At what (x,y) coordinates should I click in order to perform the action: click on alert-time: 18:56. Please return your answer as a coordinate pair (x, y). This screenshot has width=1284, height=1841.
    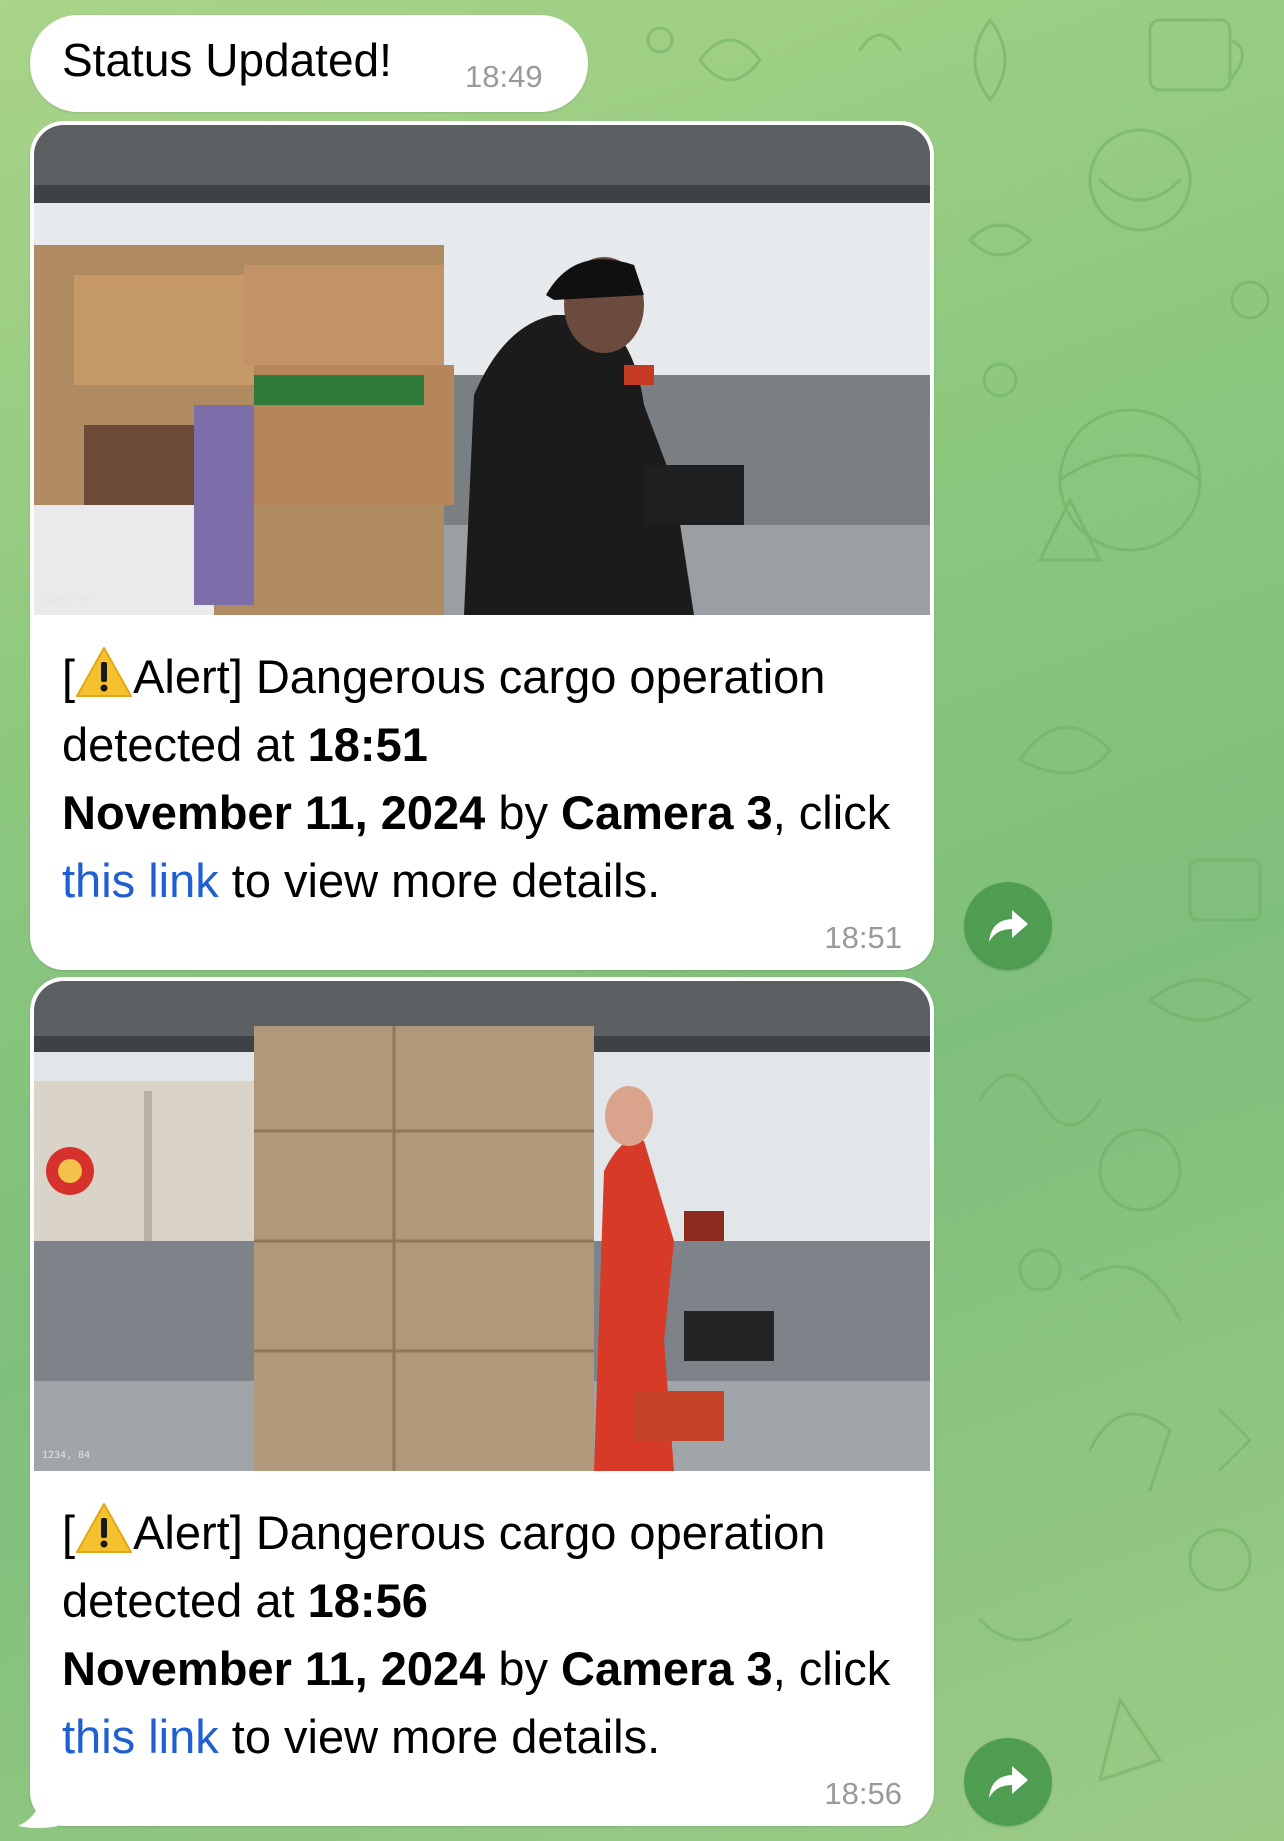
    Looking at the image, I should click on (367, 1600).